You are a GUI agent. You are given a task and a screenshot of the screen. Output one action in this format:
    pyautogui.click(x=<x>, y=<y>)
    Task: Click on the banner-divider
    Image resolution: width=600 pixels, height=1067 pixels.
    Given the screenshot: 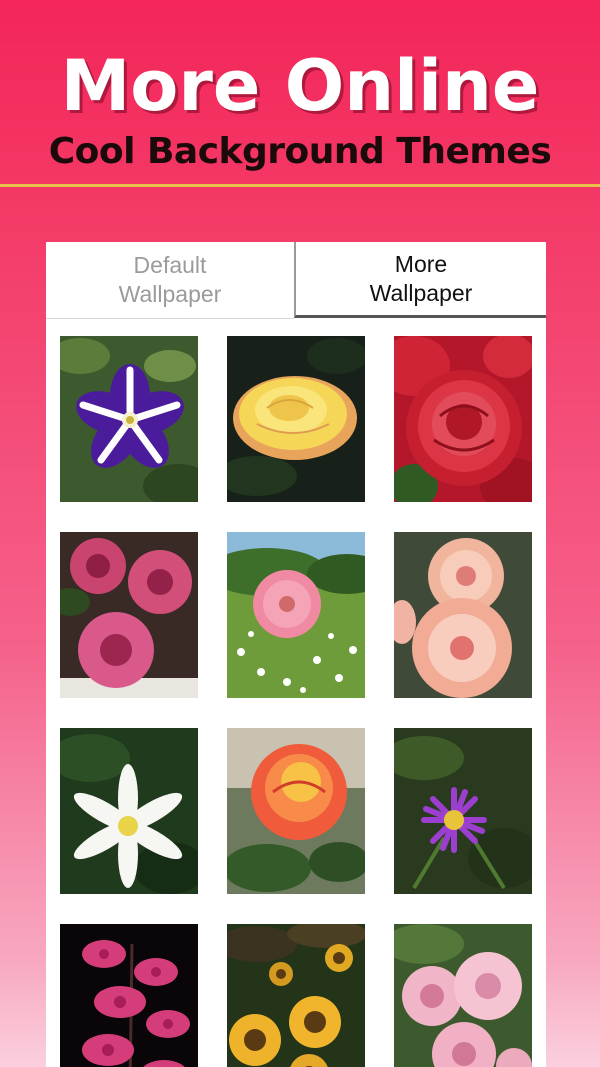 What is the action you would take?
    pyautogui.click(x=300, y=185)
    